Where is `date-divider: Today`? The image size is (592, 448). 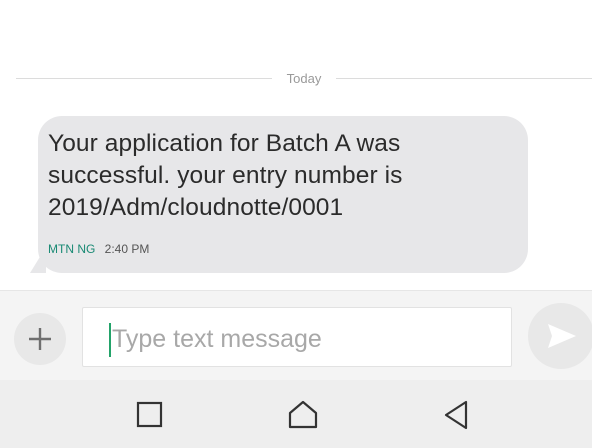 date-divider: Today is located at coordinates (304, 79).